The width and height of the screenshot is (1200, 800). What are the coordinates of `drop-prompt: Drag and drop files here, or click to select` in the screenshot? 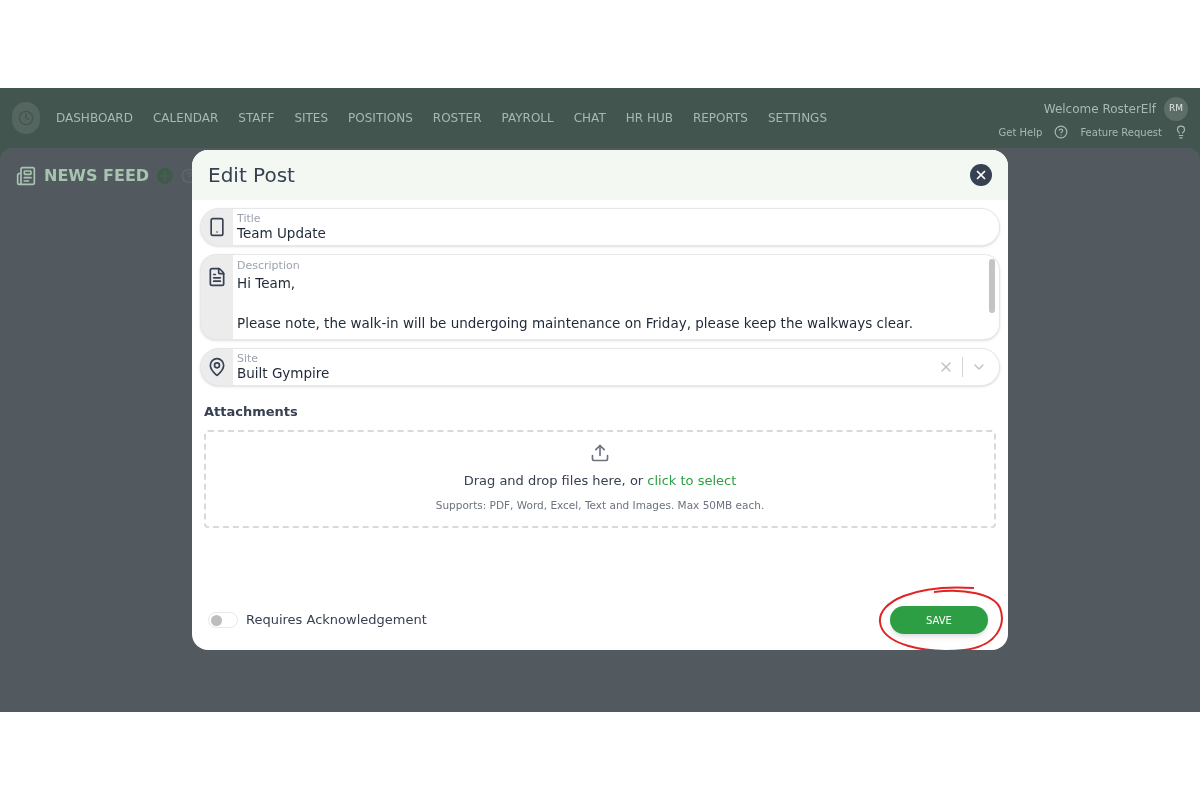 It's located at (600, 480).